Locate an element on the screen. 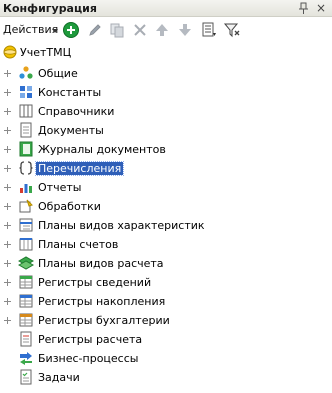 The image size is (332, 393). tree-item-label: Регистры расчета is located at coordinates (90, 339).